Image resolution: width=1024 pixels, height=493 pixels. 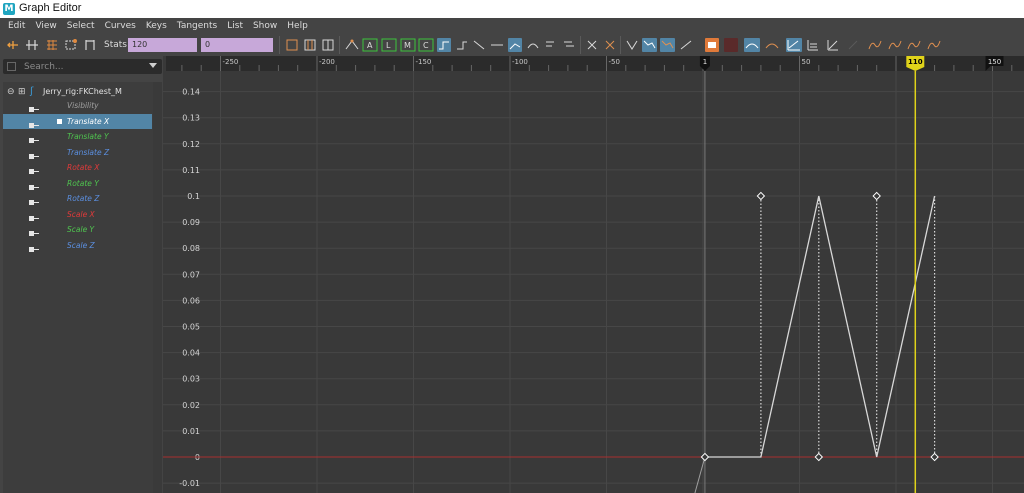 I want to click on menu-show: Show, so click(x=265, y=26).